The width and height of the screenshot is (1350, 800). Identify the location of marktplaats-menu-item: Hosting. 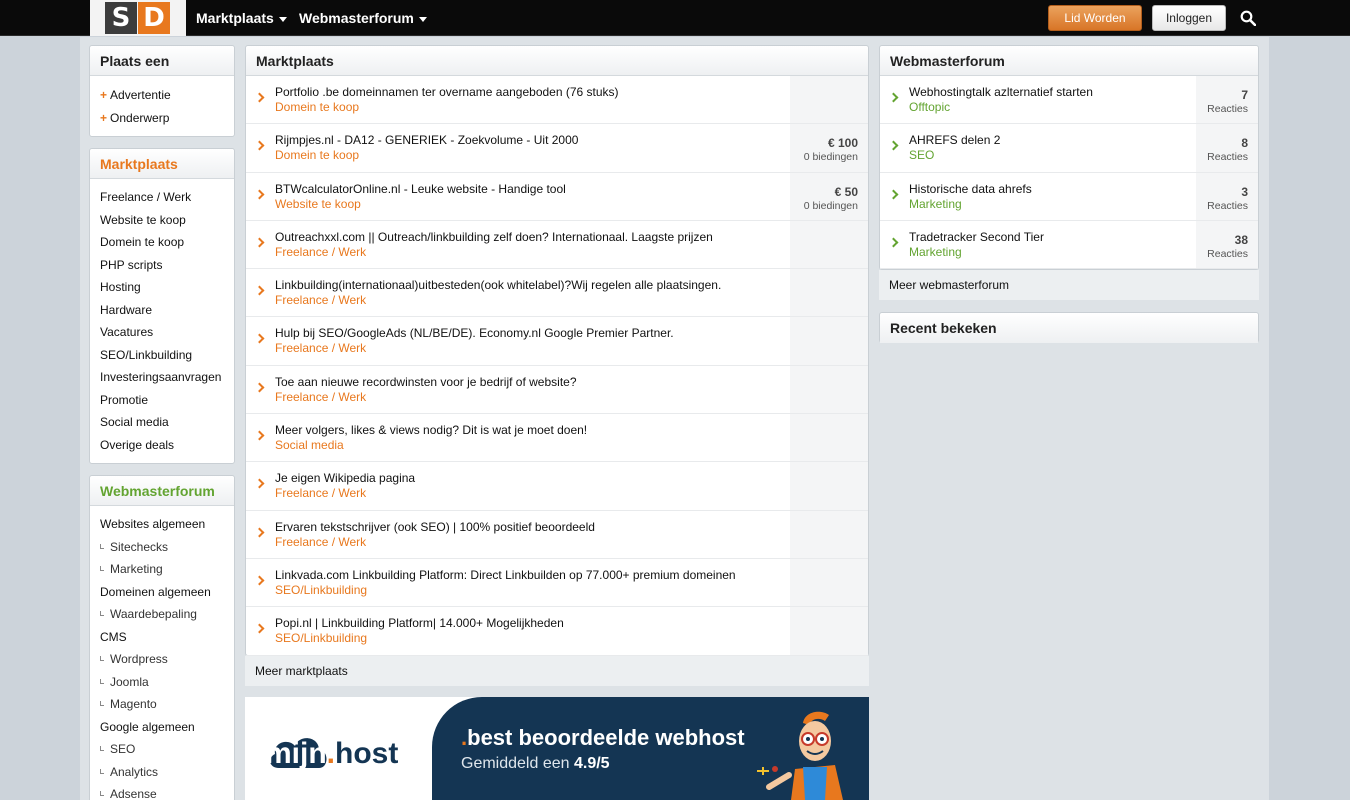
(162, 287).